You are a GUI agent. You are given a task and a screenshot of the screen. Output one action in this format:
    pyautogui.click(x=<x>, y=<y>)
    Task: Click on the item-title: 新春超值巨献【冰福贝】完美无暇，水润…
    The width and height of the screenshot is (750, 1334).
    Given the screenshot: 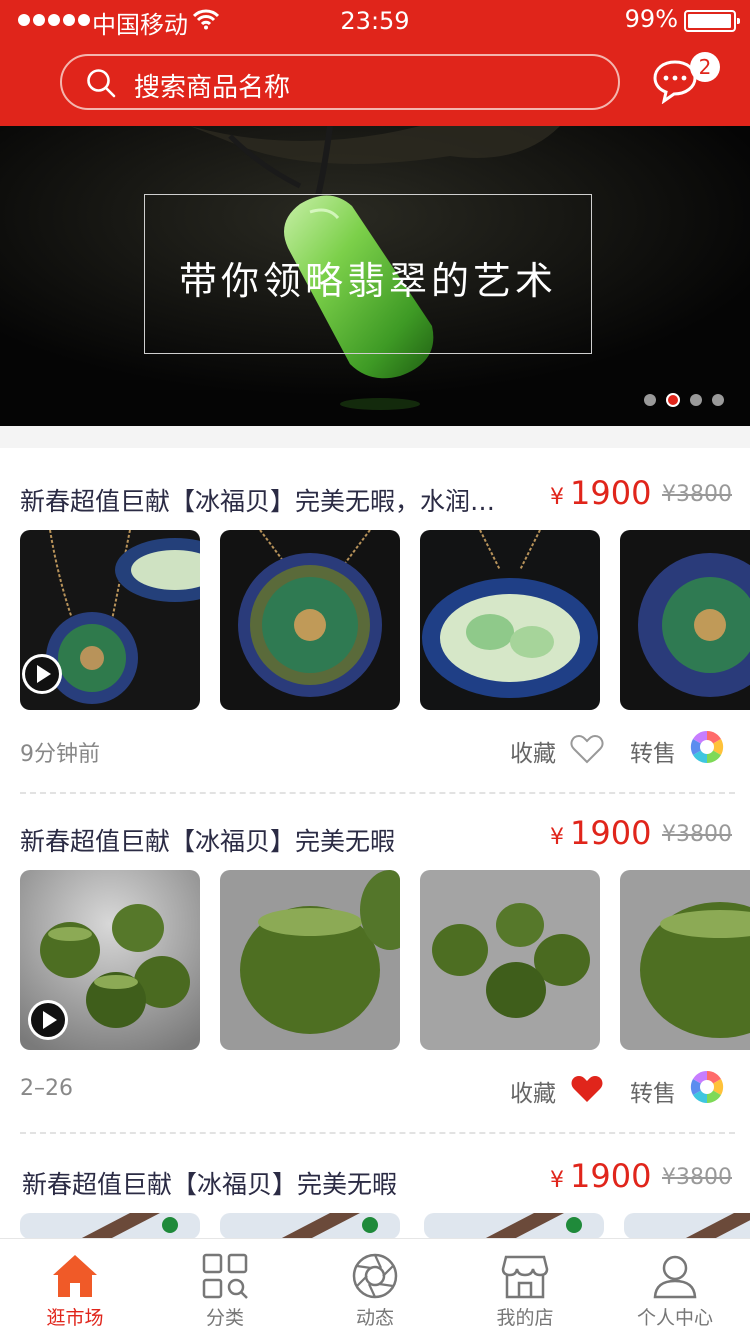 What is the action you would take?
    pyautogui.click(x=270, y=500)
    